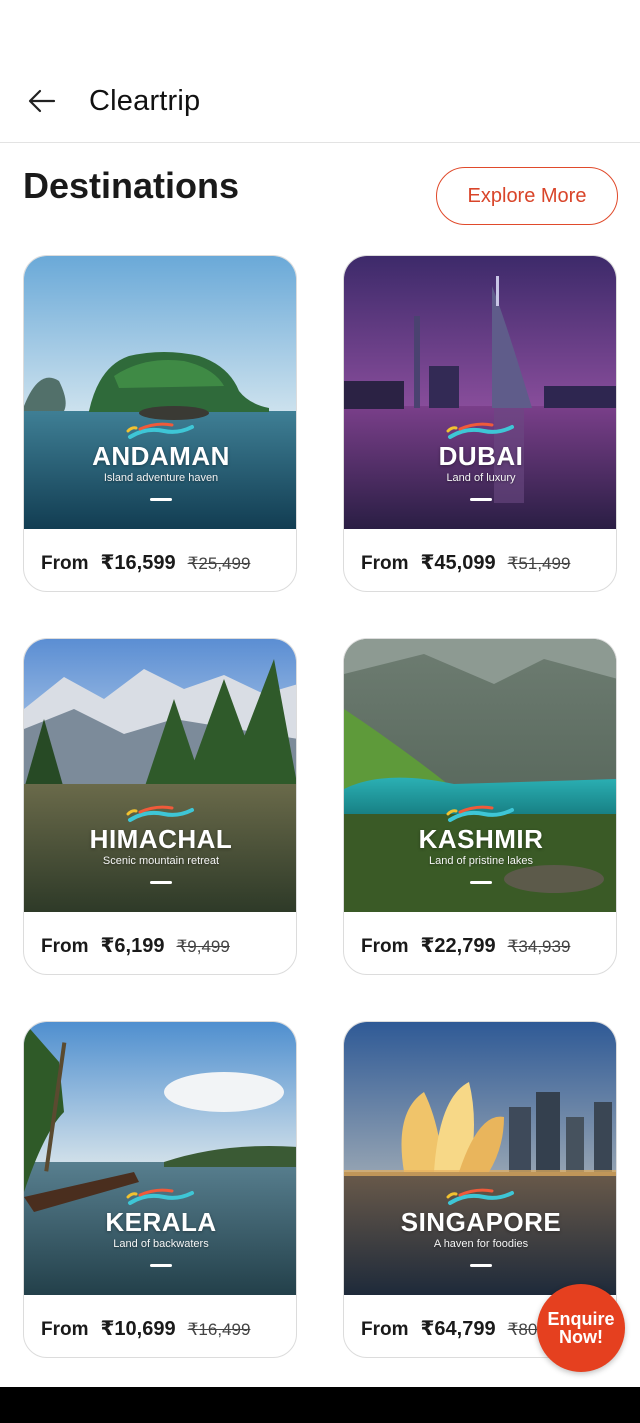  What do you see at coordinates (480, 775) in the screenshot?
I see `destination-image: KASHMIR Land of pristine lakes` at bounding box center [480, 775].